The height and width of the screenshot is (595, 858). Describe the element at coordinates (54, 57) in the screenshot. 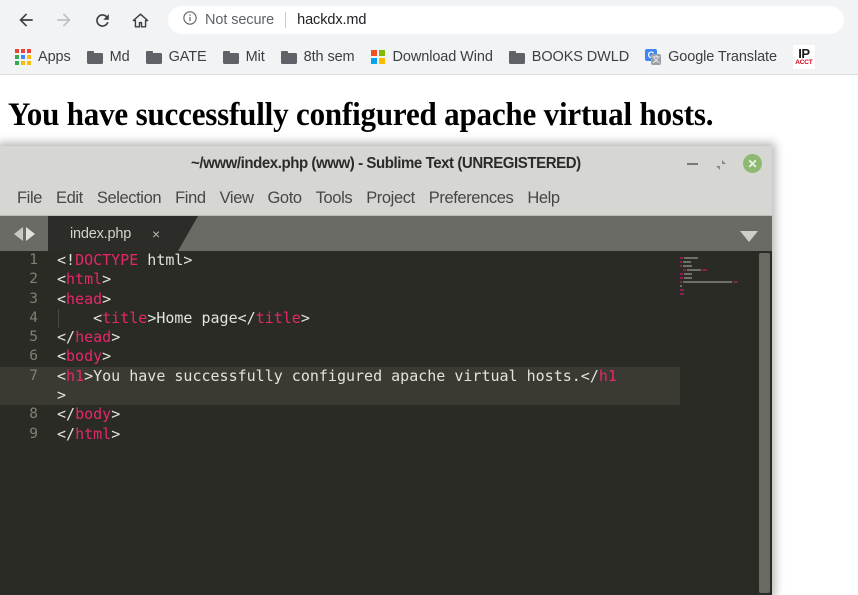

I see `bookmark-label: Apps` at that location.